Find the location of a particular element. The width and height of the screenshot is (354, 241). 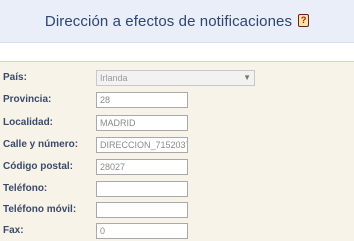

row-localidad: Localidad: MADRID is located at coordinates (177, 124).